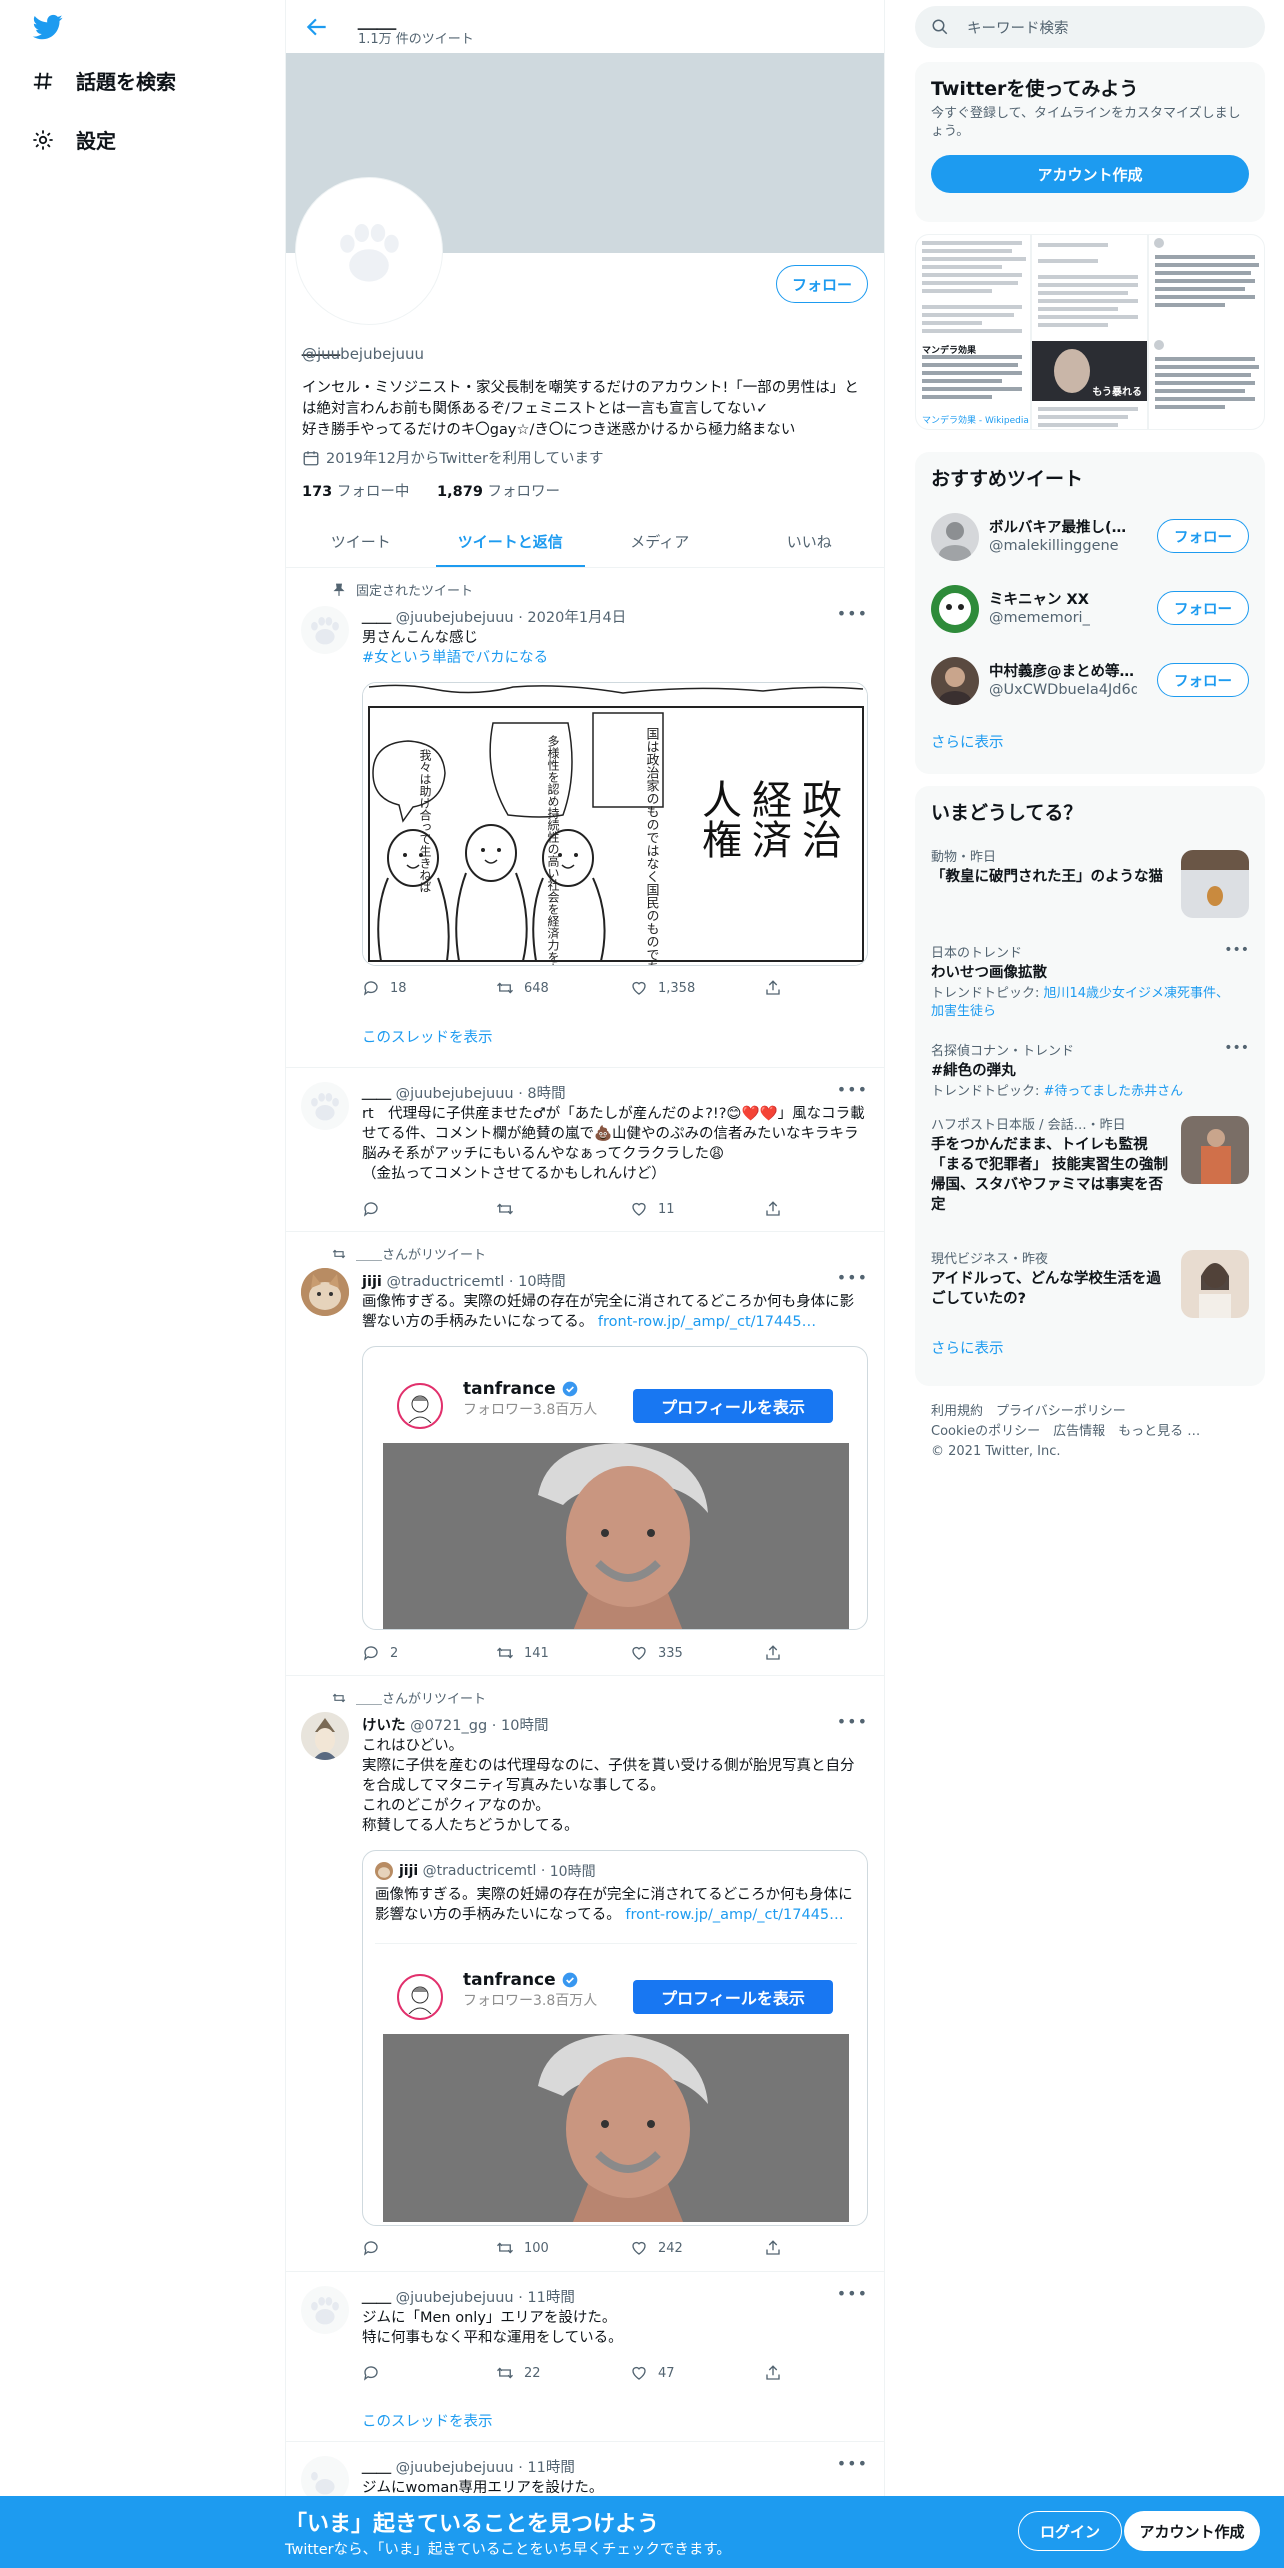 The height and width of the screenshot is (2568, 1284). Describe the element at coordinates (810, 541) in the screenshot. I see `tab-likes: いいね` at that location.